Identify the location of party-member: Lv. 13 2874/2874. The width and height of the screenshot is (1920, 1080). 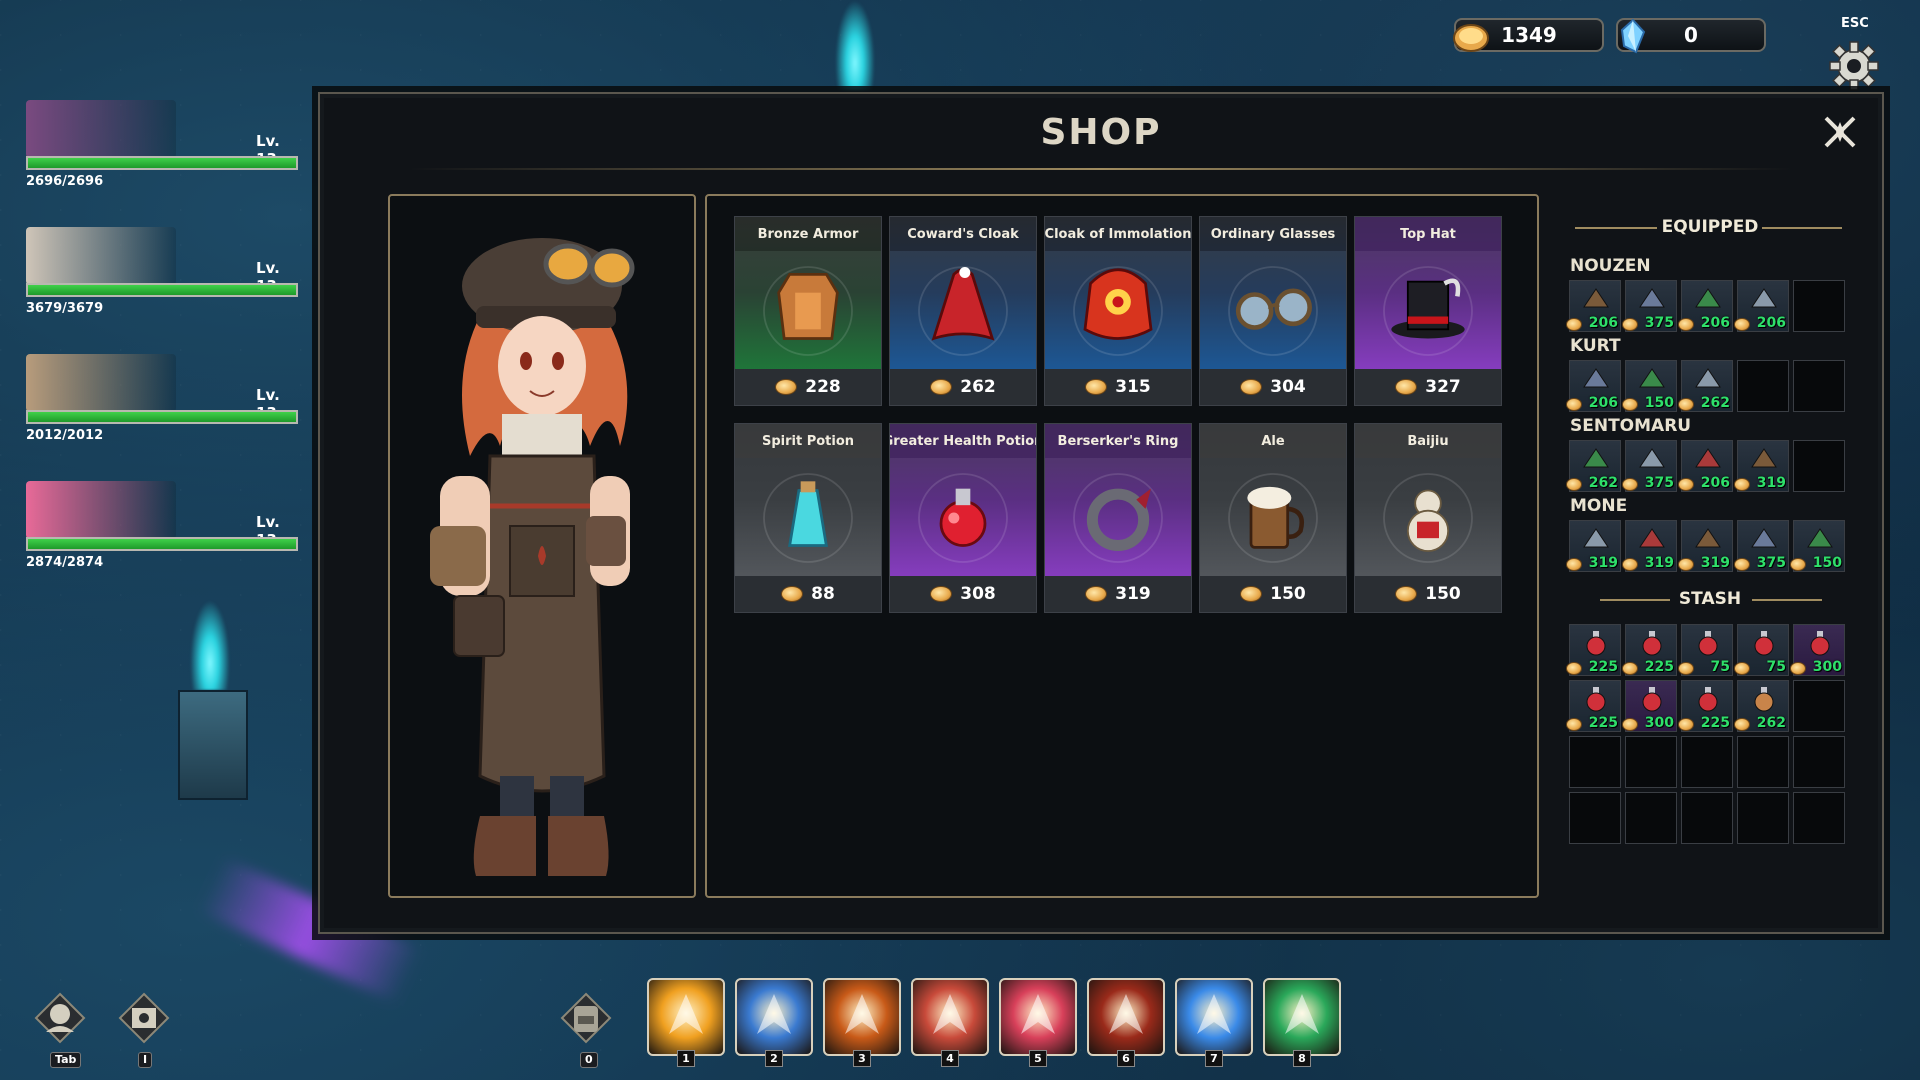
(163, 544).